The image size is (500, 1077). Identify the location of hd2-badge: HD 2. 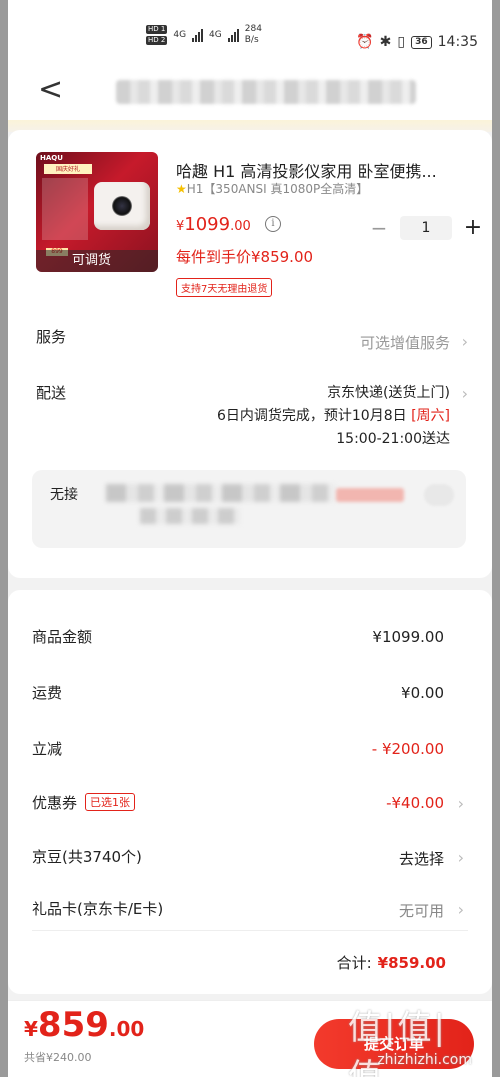
(157, 40).